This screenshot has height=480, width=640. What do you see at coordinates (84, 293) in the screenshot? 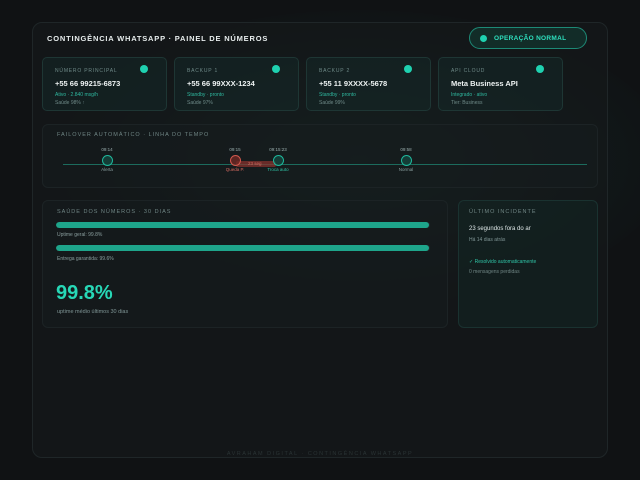
I see `uptime-big-value: 99.8%` at bounding box center [84, 293].